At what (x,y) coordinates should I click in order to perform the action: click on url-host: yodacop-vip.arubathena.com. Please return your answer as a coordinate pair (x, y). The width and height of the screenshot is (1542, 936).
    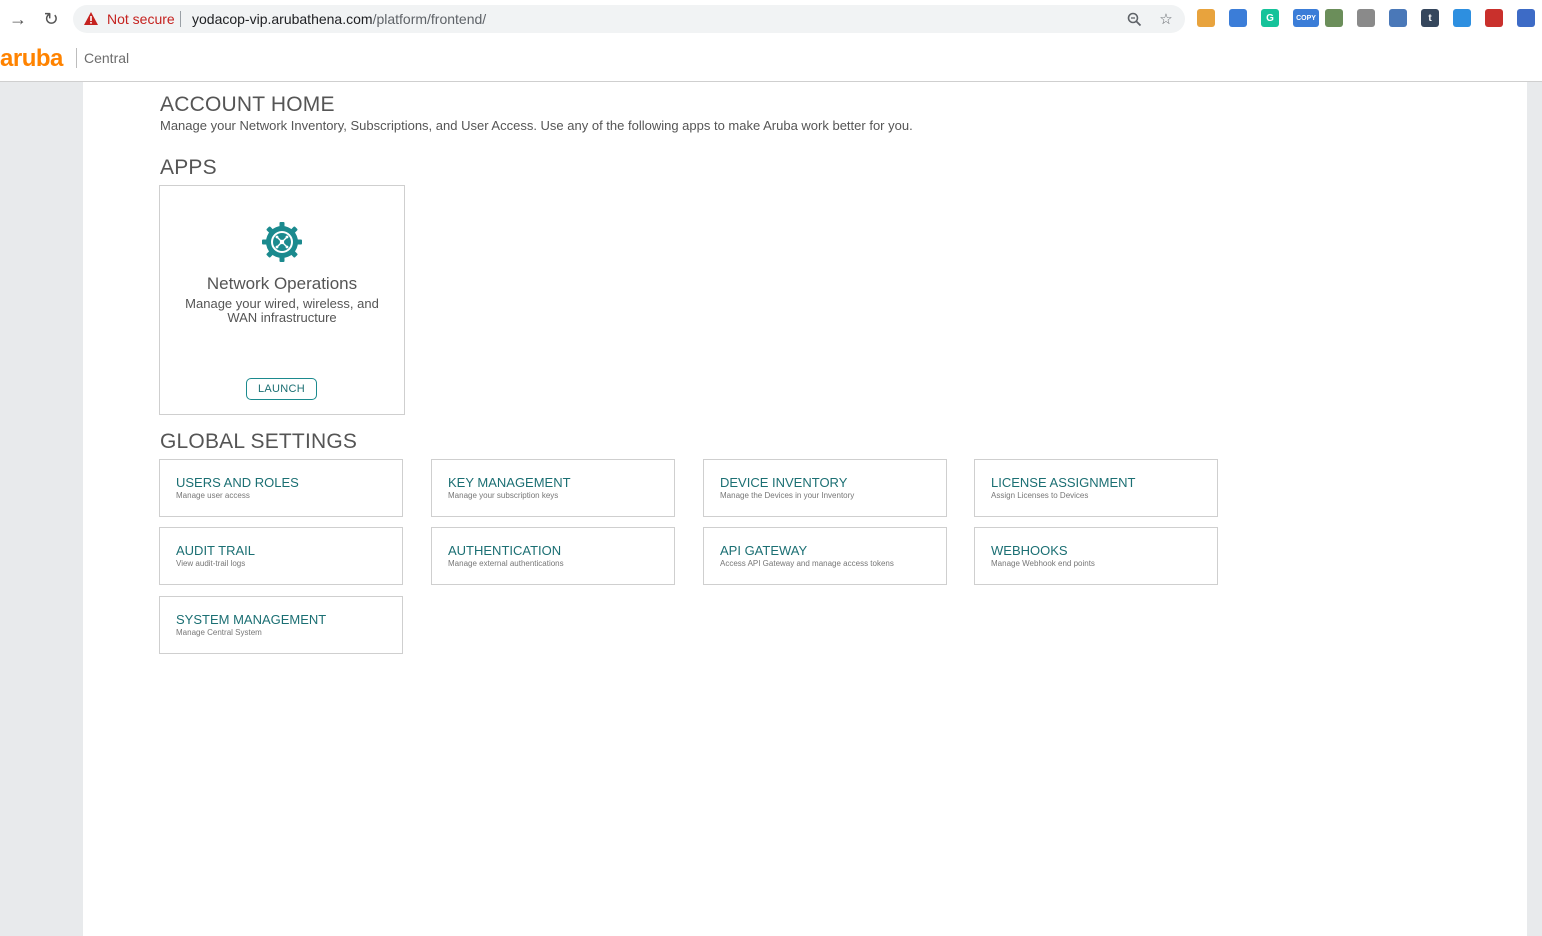
    Looking at the image, I should click on (282, 19).